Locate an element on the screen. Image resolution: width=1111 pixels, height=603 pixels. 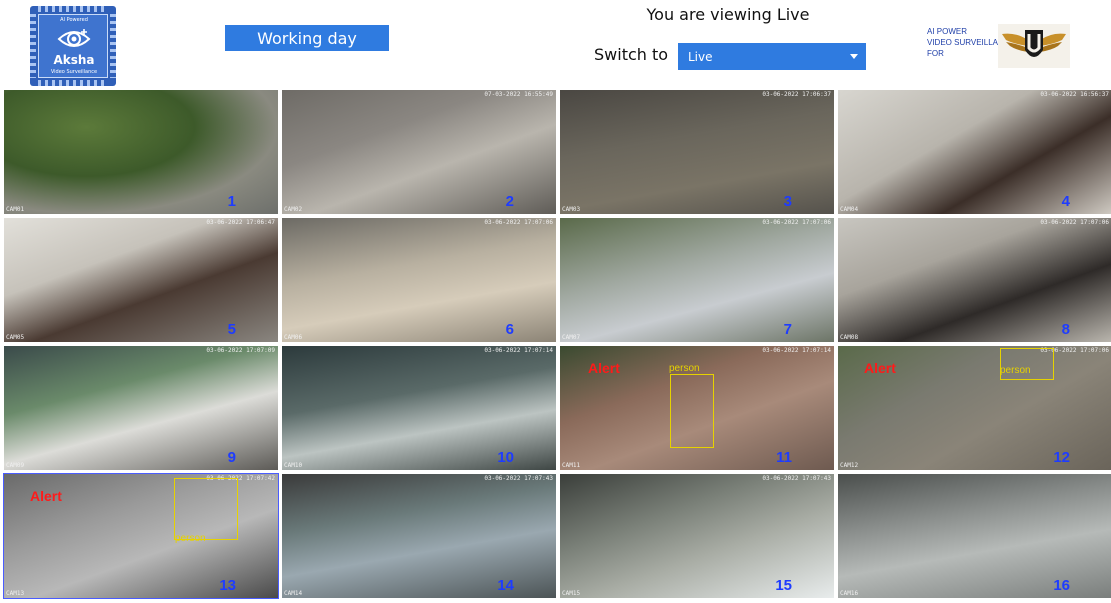
camera-id-label: CAM03 is located at coordinates (571, 209).